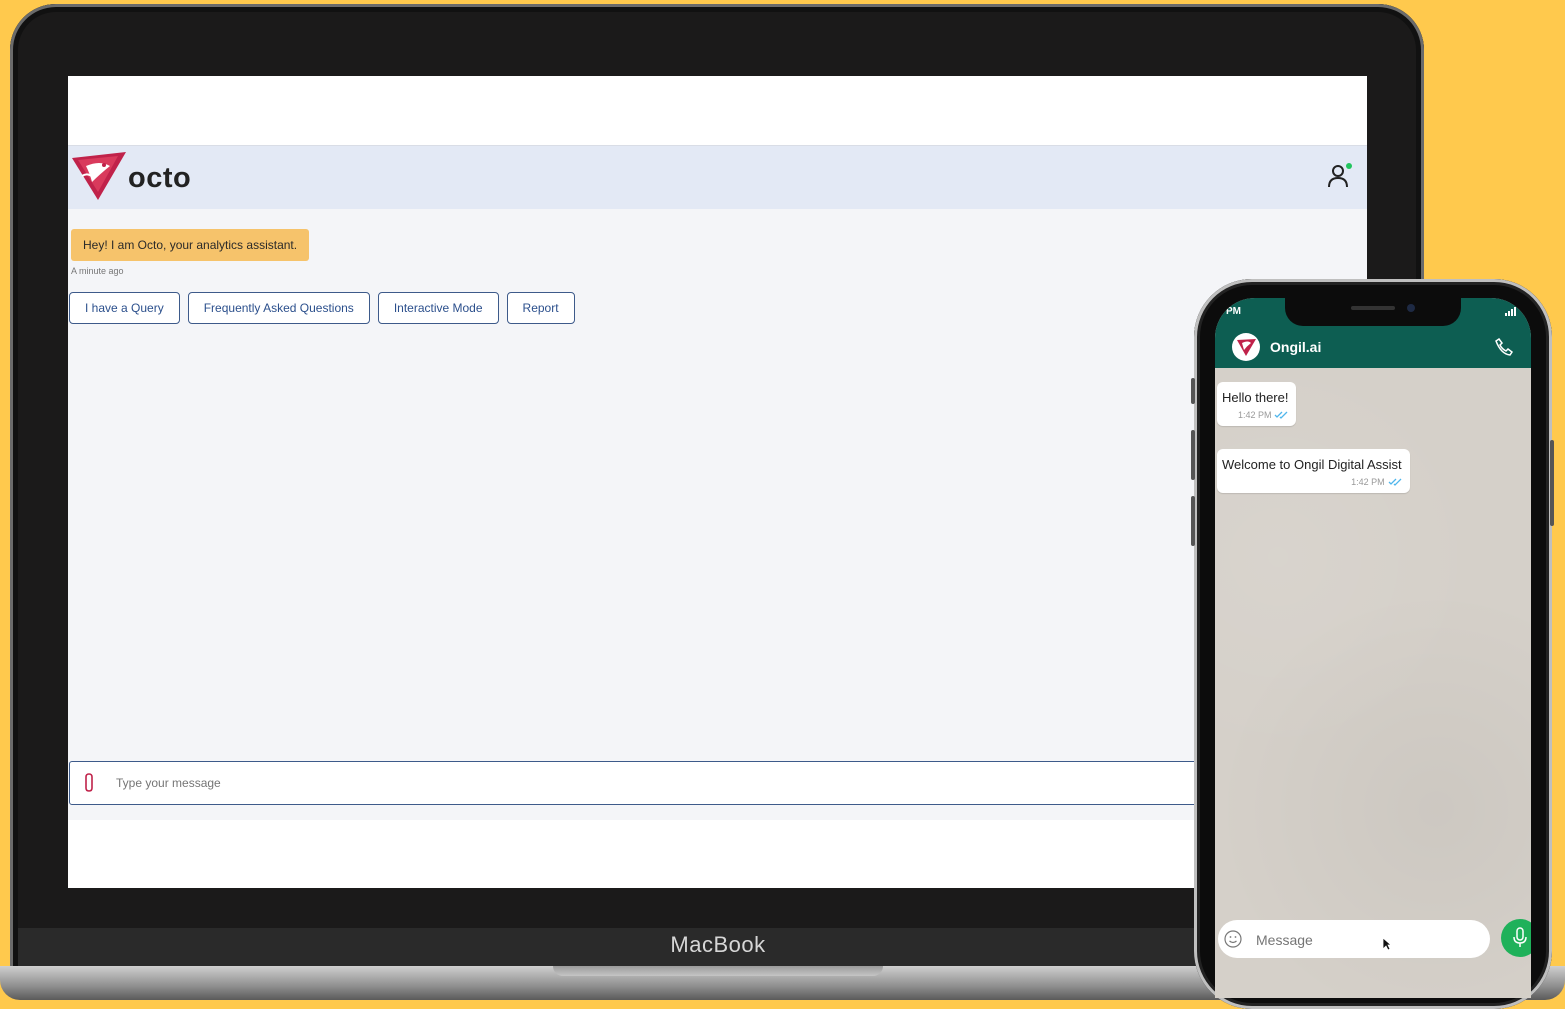  What do you see at coordinates (1312, 464) in the screenshot?
I see `chat-message-text: Welcome to Ongil Digital Assist` at bounding box center [1312, 464].